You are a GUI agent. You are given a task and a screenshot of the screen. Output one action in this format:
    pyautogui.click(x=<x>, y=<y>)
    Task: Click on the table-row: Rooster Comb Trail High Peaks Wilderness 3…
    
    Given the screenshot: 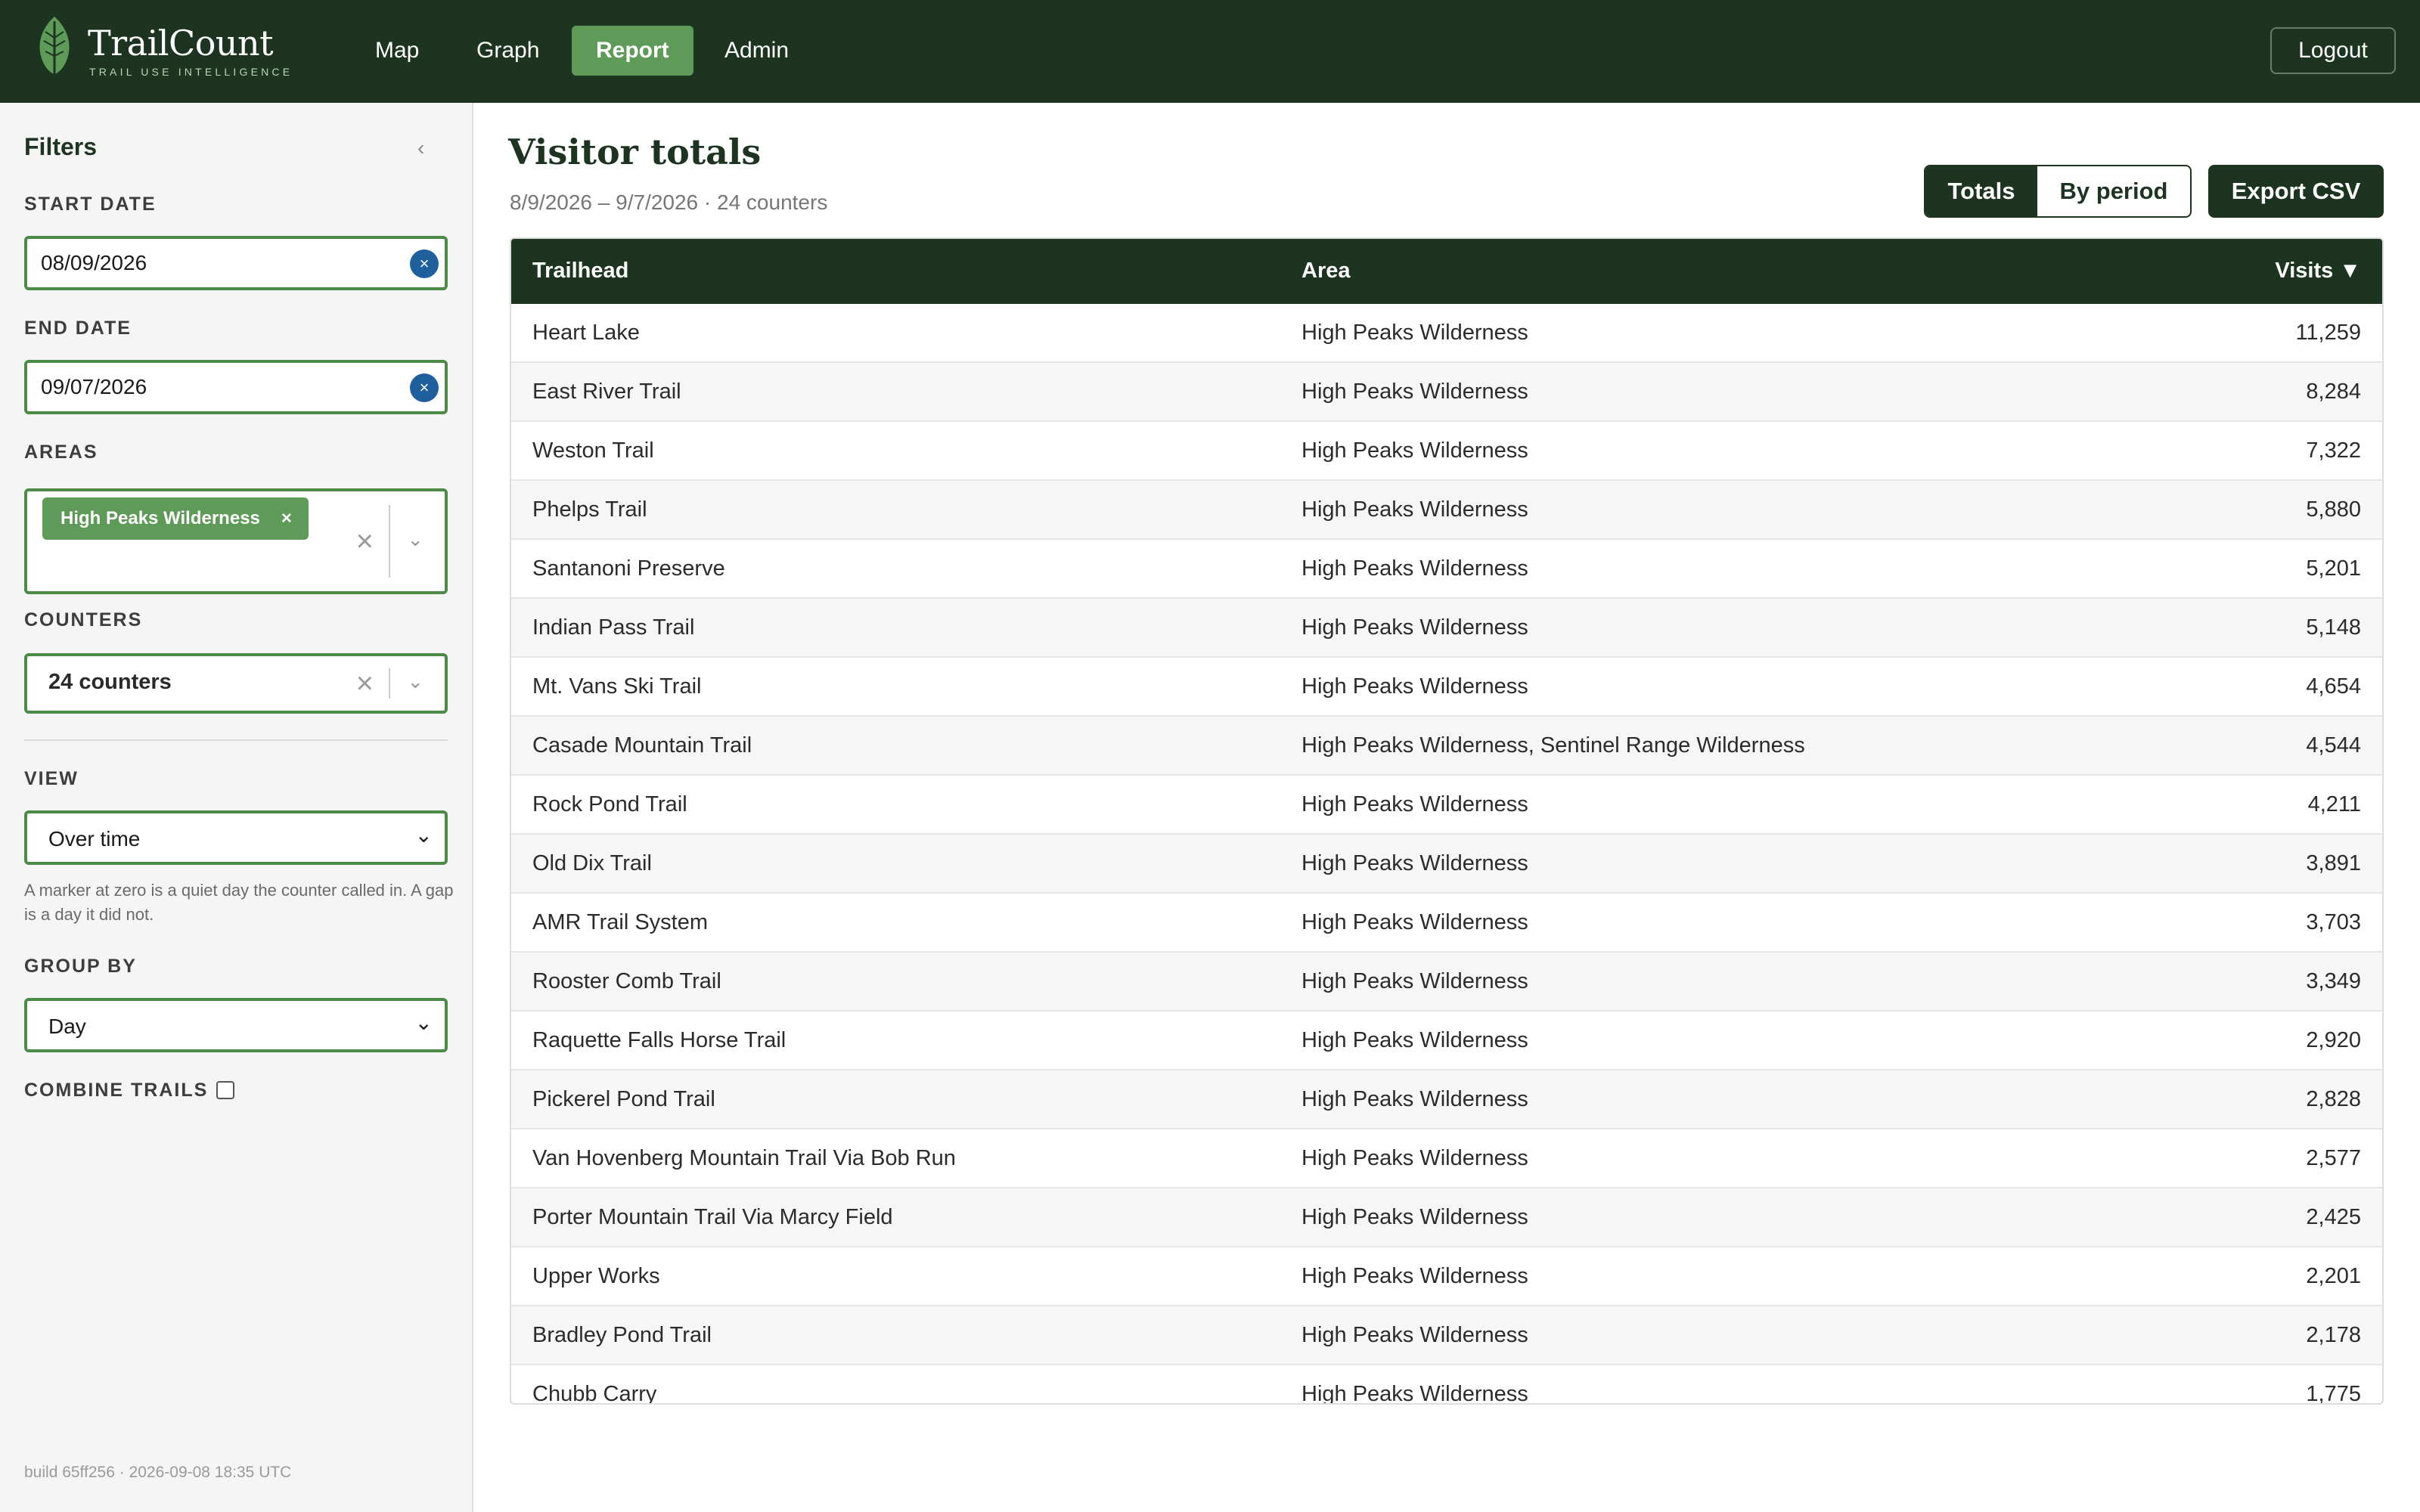 What is the action you would take?
    pyautogui.click(x=1446, y=983)
    